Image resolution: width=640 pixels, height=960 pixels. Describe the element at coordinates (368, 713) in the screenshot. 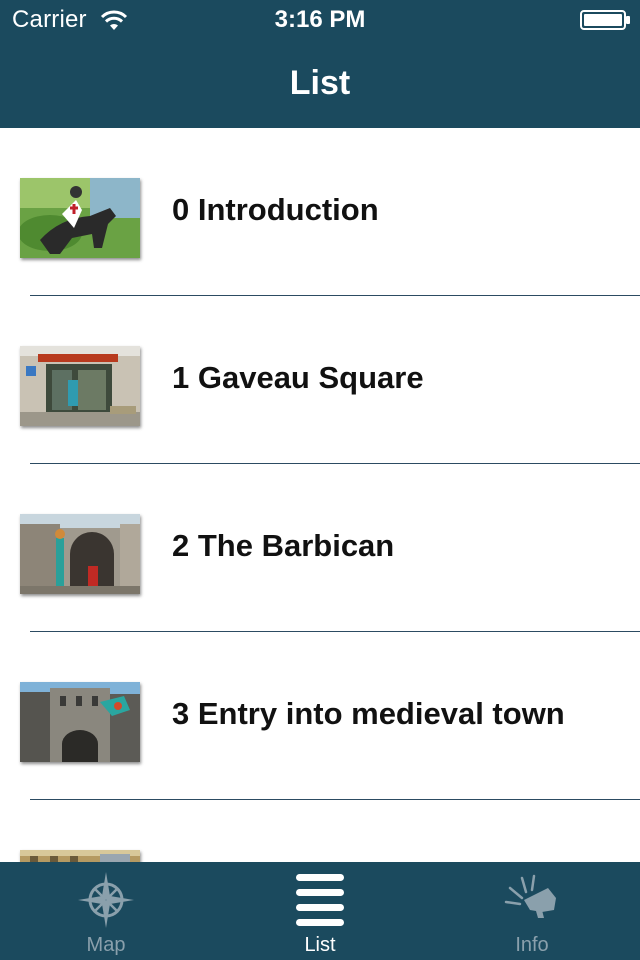

I see `list-item-label: 3 Entry into medieval town` at that location.